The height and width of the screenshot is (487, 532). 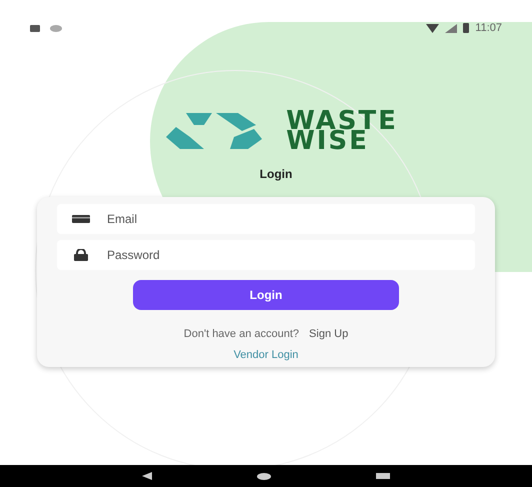 What do you see at coordinates (433, 28) in the screenshot?
I see `wifi-icon` at bounding box center [433, 28].